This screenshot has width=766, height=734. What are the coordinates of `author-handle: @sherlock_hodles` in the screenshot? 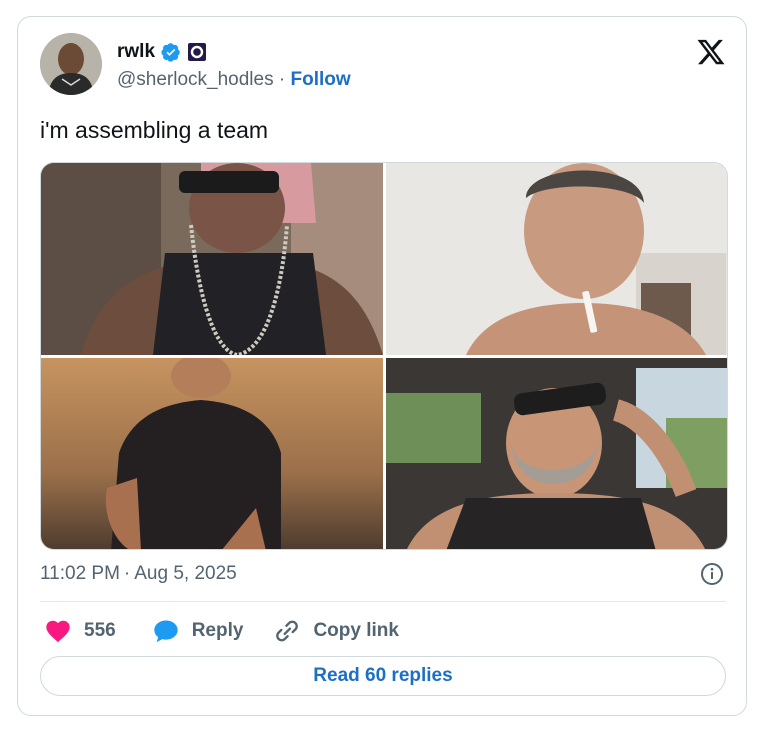 It's located at (195, 79).